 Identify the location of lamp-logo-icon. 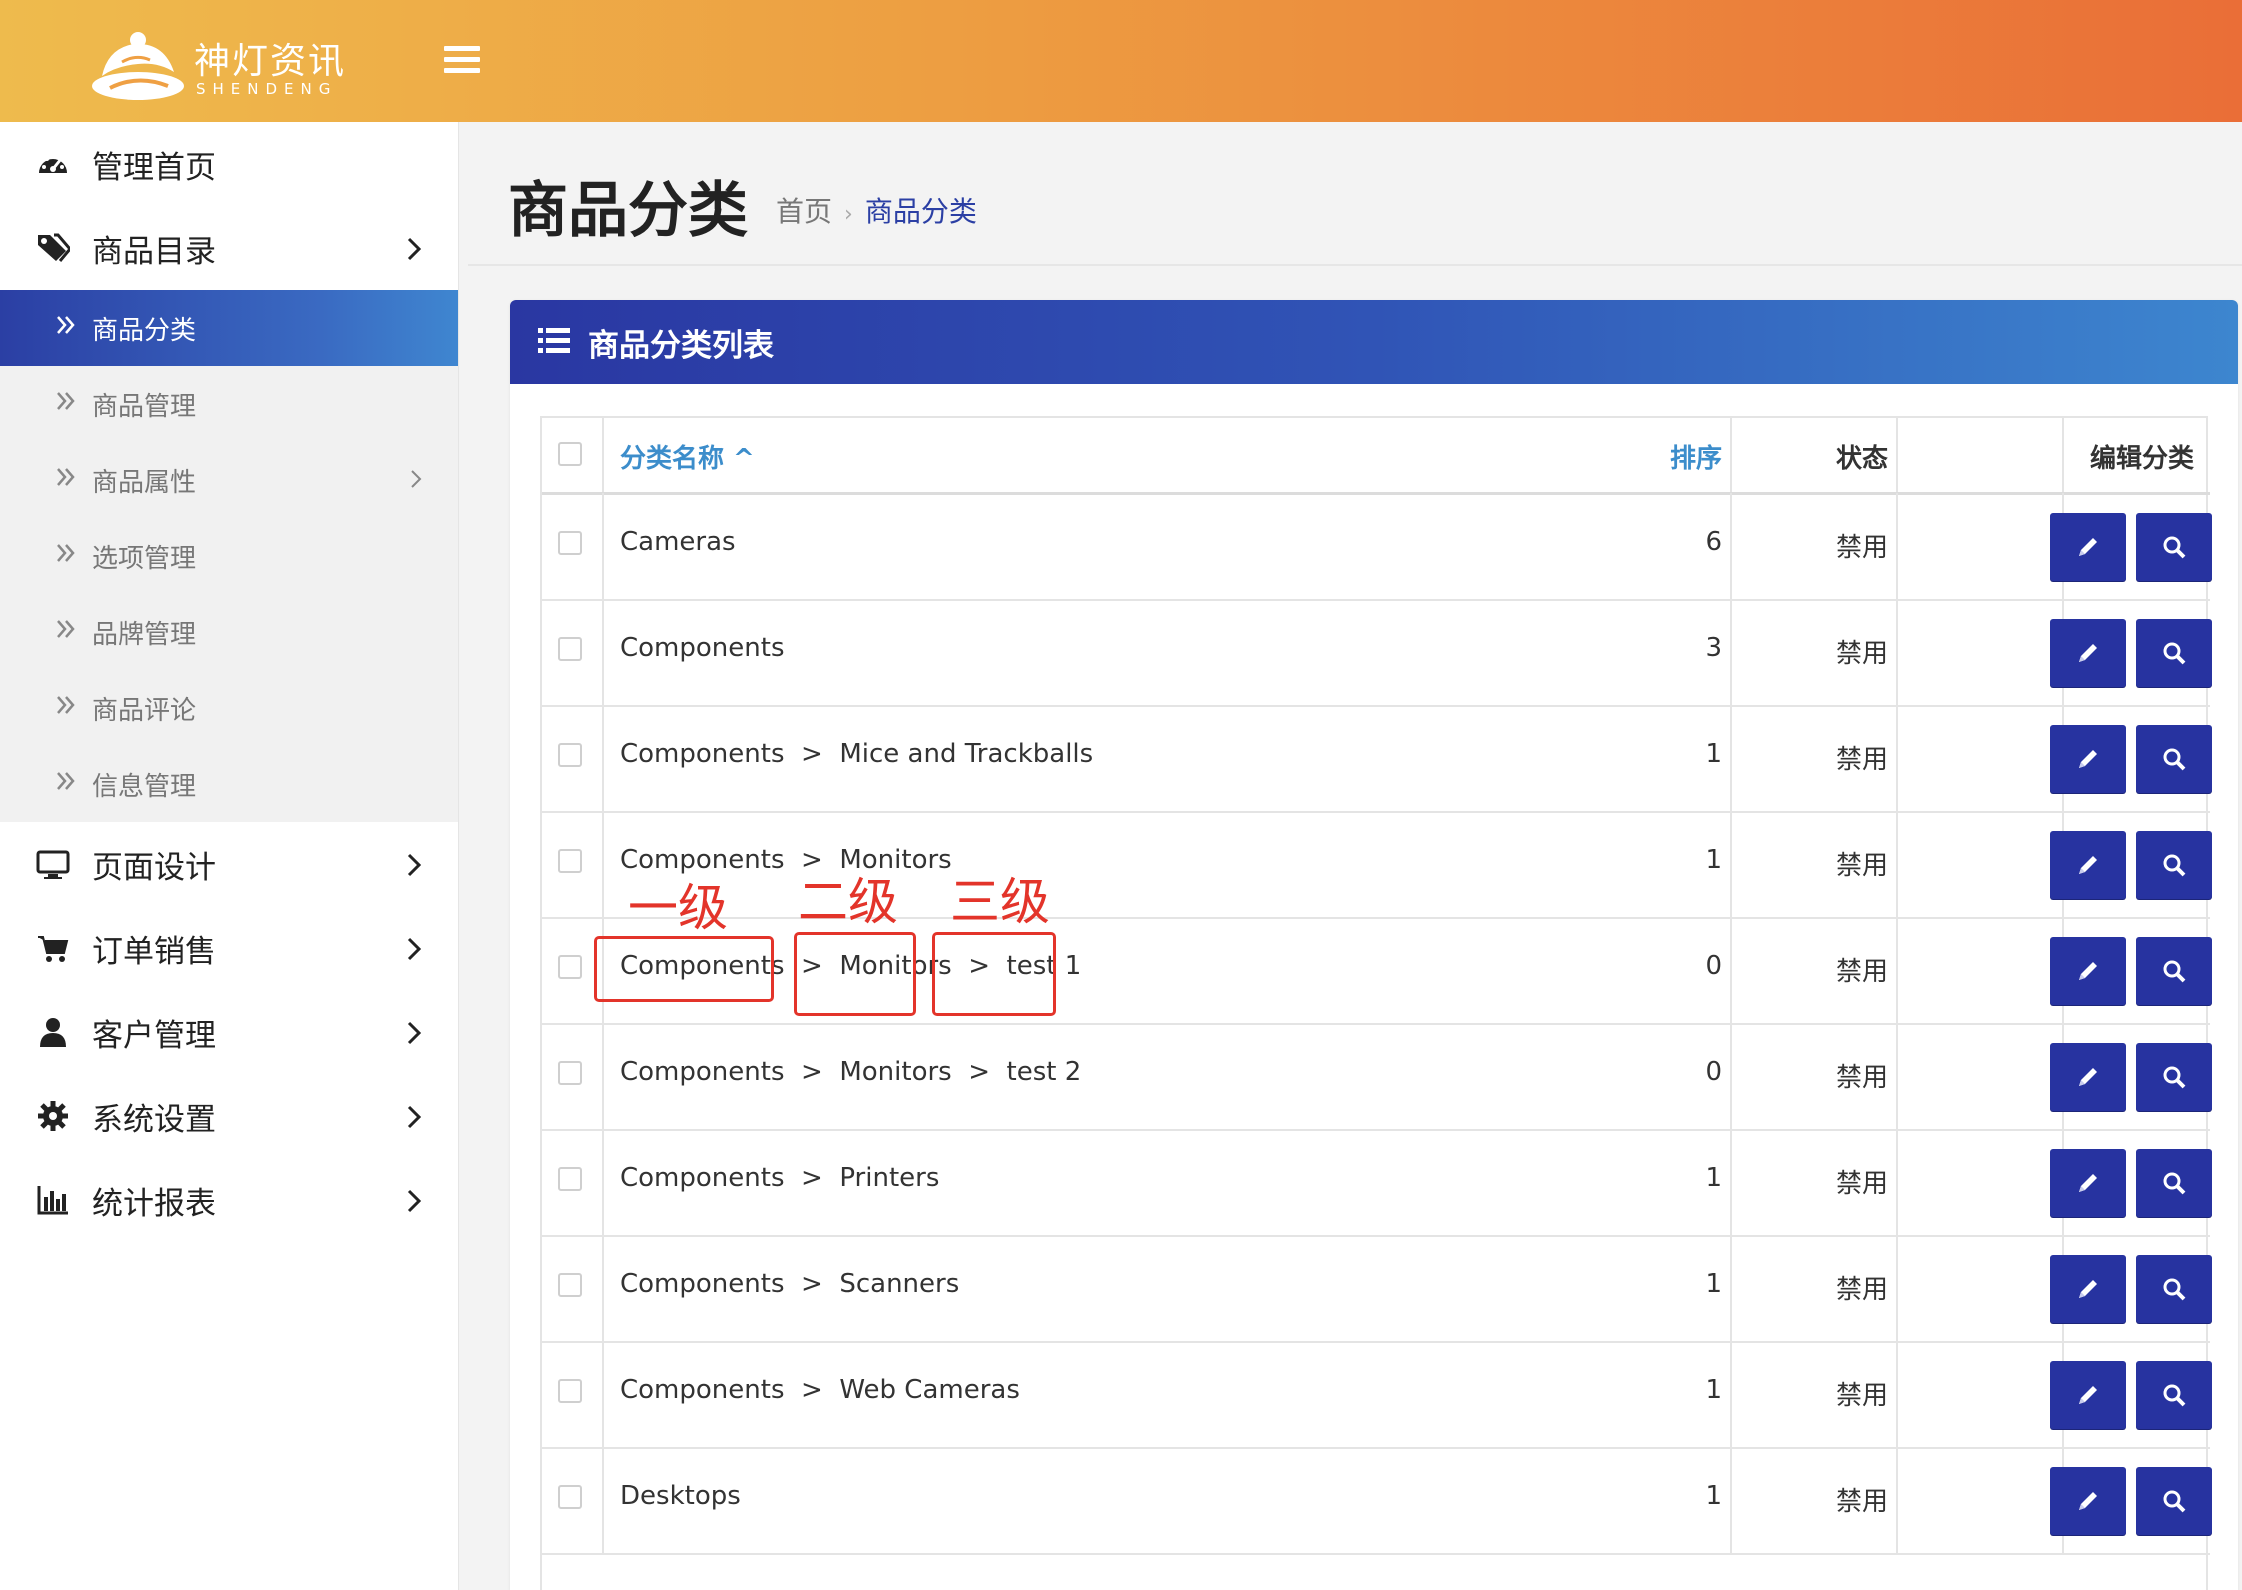
(138, 66).